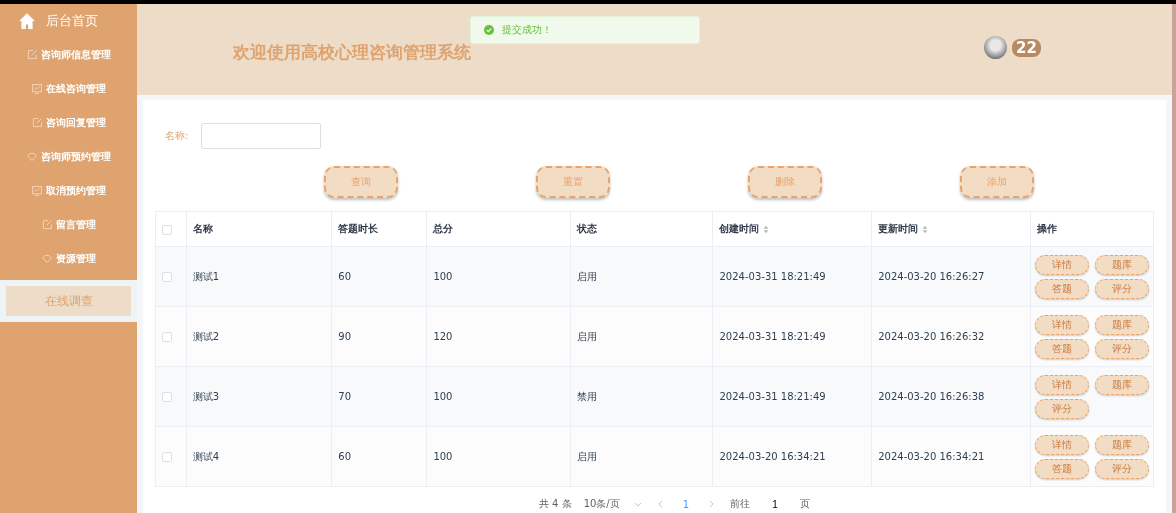  I want to click on name-input-field, so click(261, 136).